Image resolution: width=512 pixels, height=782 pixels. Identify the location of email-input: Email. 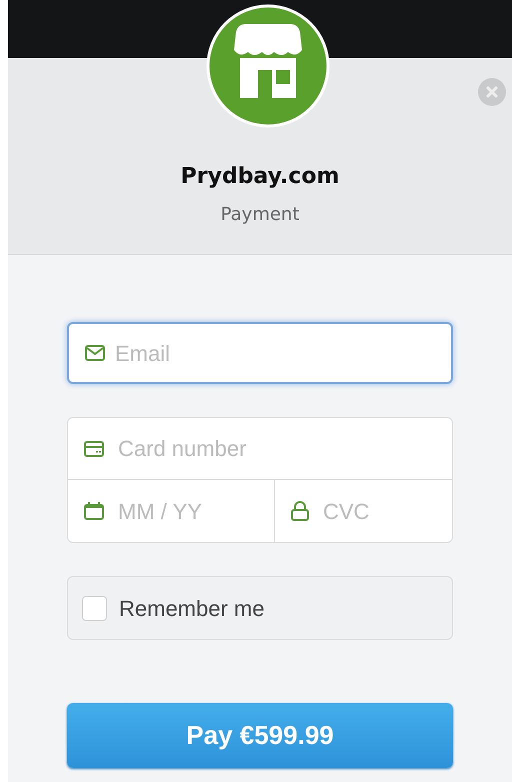
(275, 353).